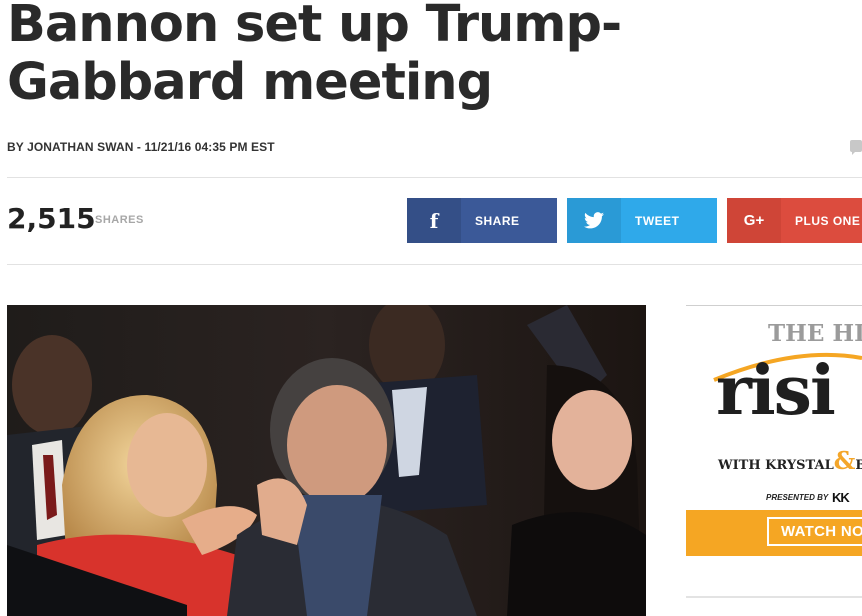 The width and height of the screenshot is (862, 616). Describe the element at coordinates (797, 497) in the screenshot. I see `ad-presented-by: PRESENTED BY` at that location.